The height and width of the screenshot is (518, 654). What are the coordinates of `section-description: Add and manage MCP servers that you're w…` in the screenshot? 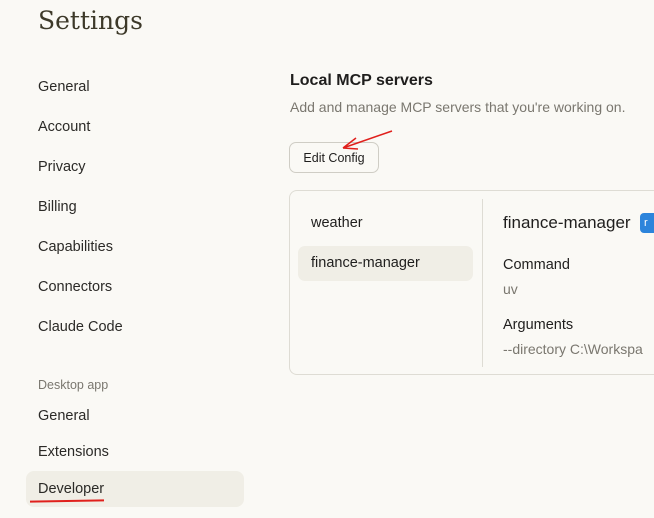 It's located at (458, 107).